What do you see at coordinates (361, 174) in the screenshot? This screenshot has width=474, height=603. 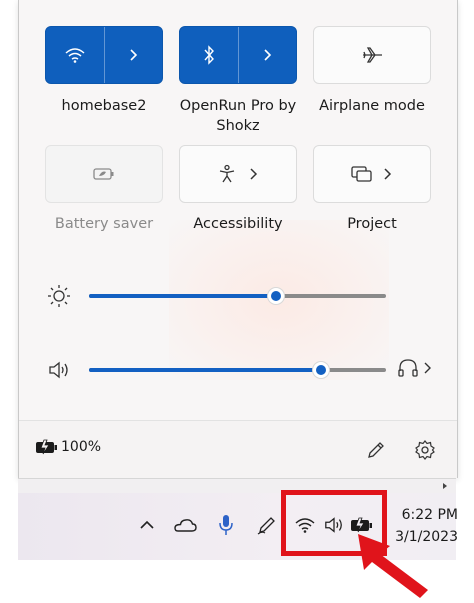 I see `project-icon` at bounding box center [361, 174].